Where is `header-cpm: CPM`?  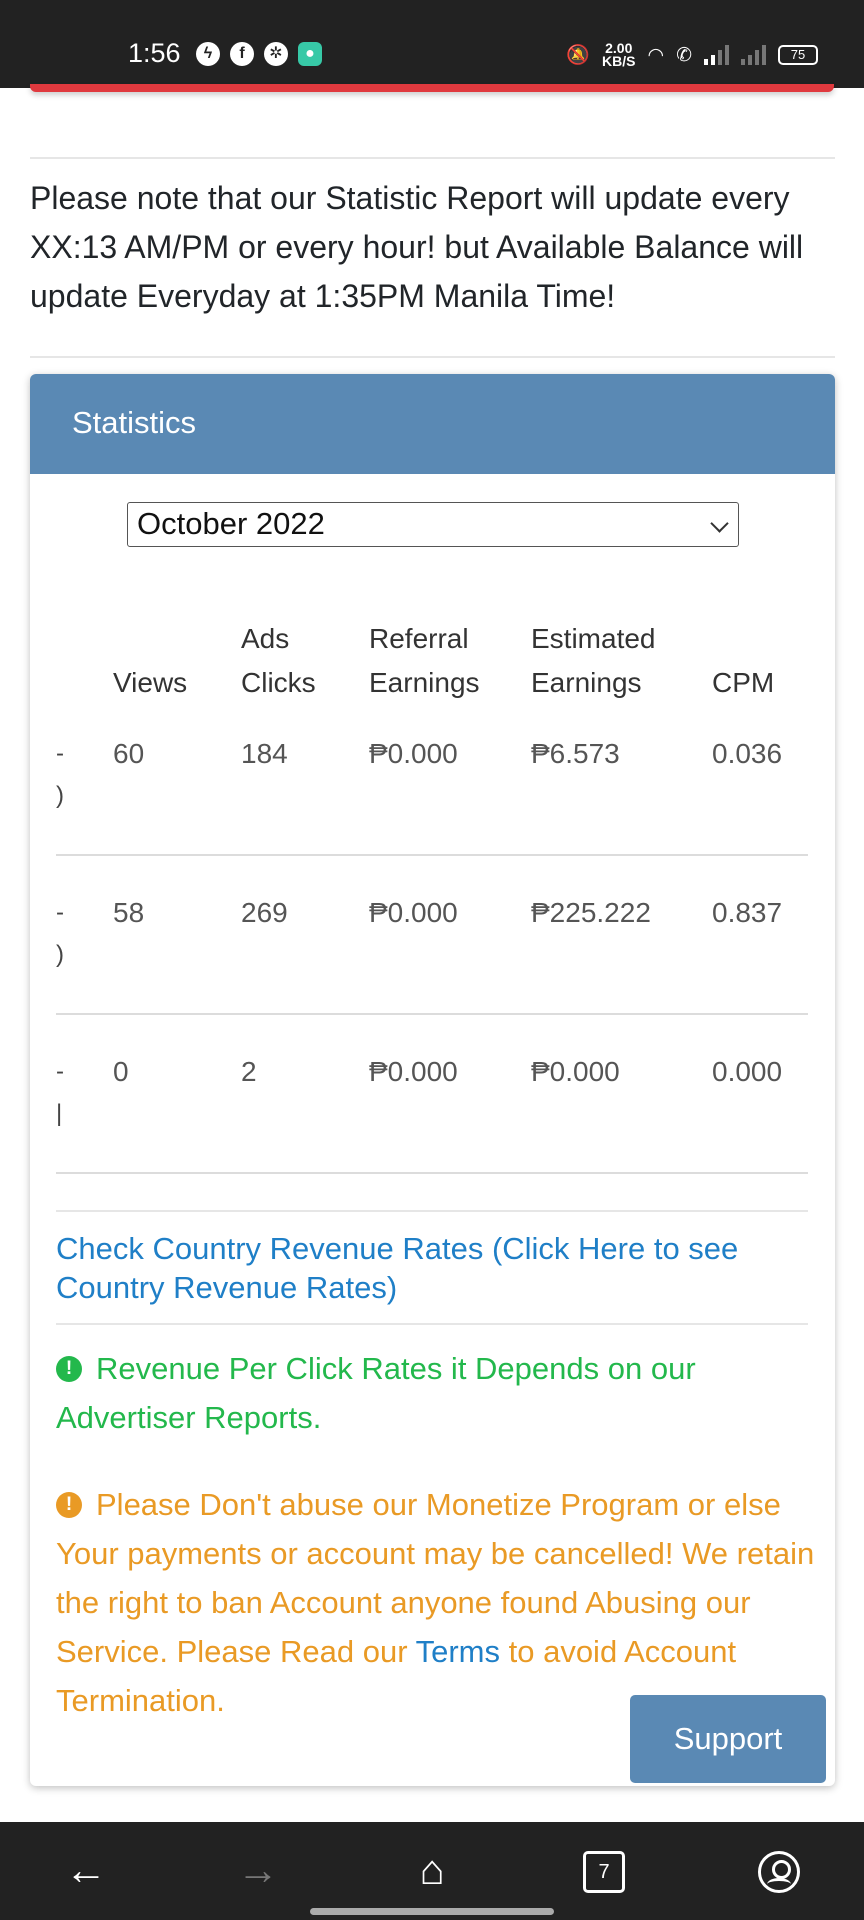 header-cpm: CPM is located at coordinates (743, 682).